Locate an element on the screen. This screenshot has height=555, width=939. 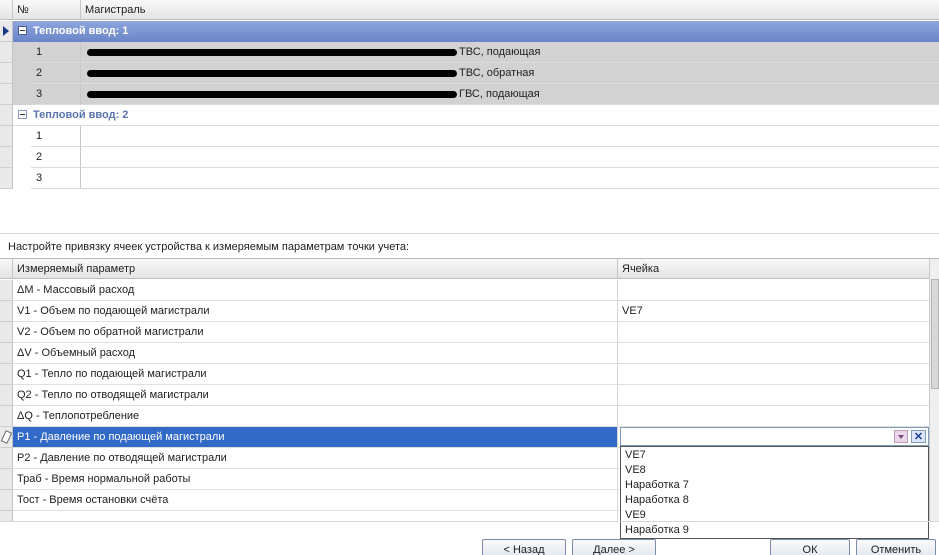
row-main-cell: ТВС, обратная is located at coordinates (510, 73).